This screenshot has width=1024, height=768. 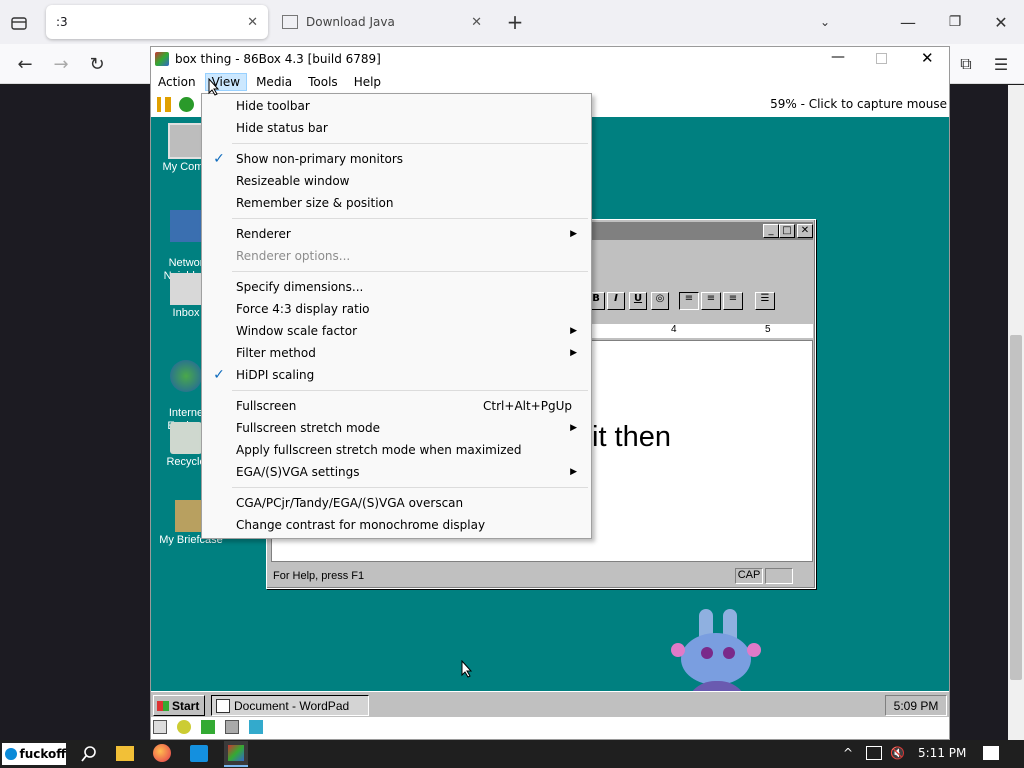 I want to click on extensions-icon: ⧉, so click(x=966, y=64).